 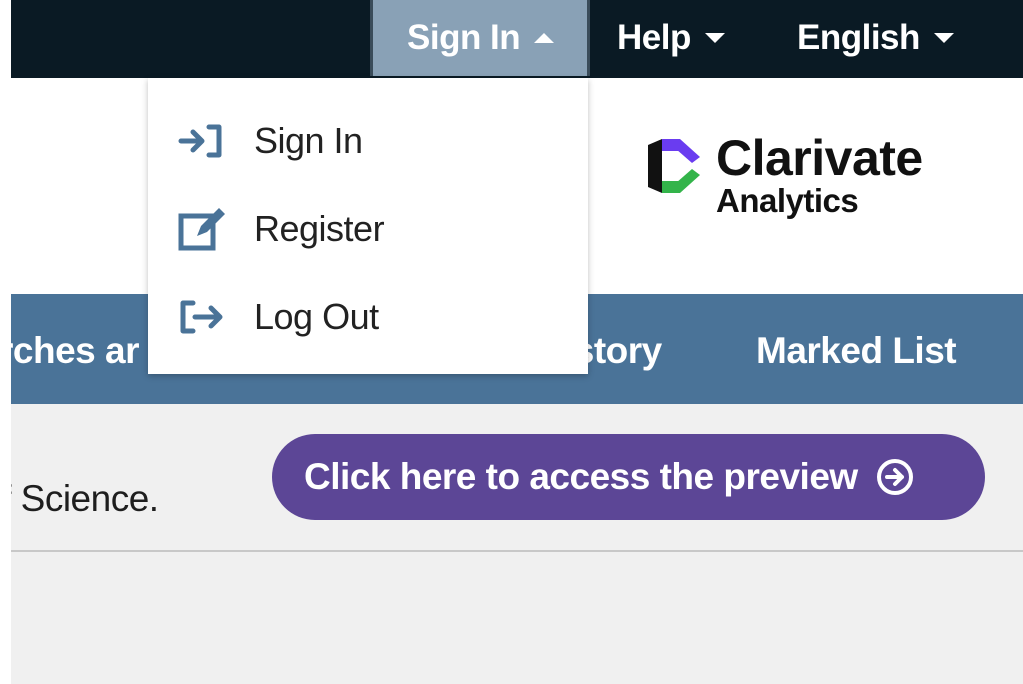 I want to click on sign-in-menu-toggle: Sign In, so click(x=480, y=38).